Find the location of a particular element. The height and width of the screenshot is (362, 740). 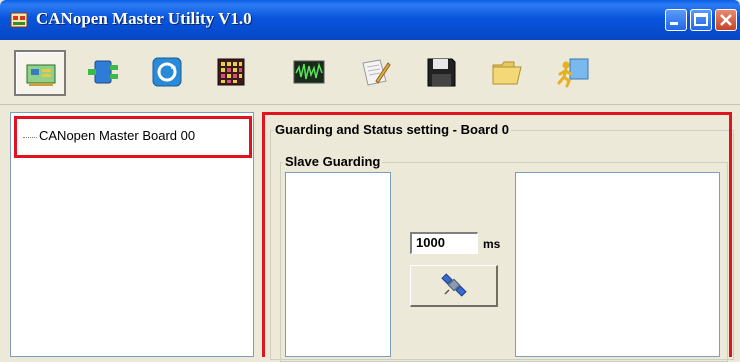

io-matrix-icon is located at coordinates (231, 72).